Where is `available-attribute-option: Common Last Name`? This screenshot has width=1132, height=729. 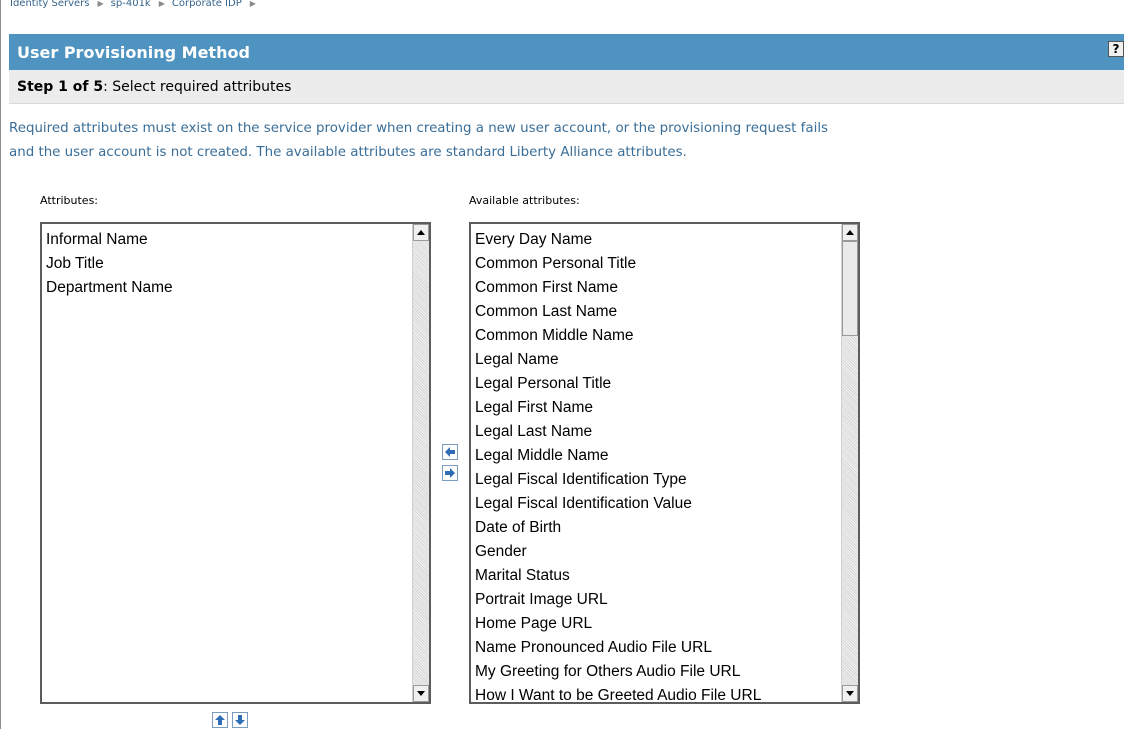
available-attribute-option: Common Last Name is located at coordinates (666, 312).